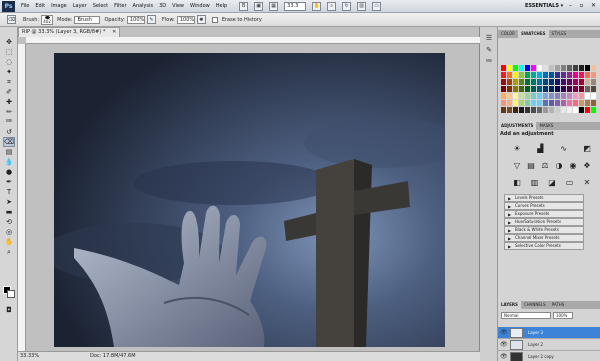  Describe the element at coordinates (544, 230) in the screenshot. I see `preset-item: ▶ Black & White Presets` at that location.